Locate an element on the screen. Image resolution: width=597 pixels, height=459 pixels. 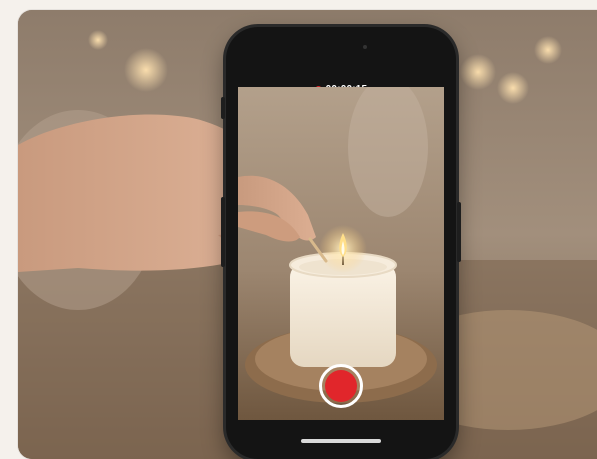
phone-volume-button is located at coordinates (223, 232).